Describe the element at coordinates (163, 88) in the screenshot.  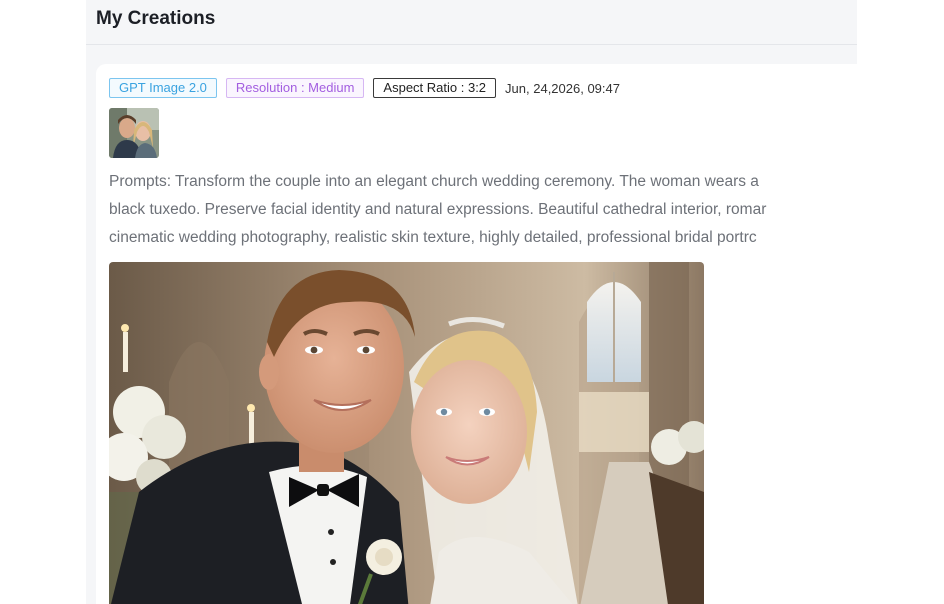
I see `model-tag: GPT Image 2.0` at that location.